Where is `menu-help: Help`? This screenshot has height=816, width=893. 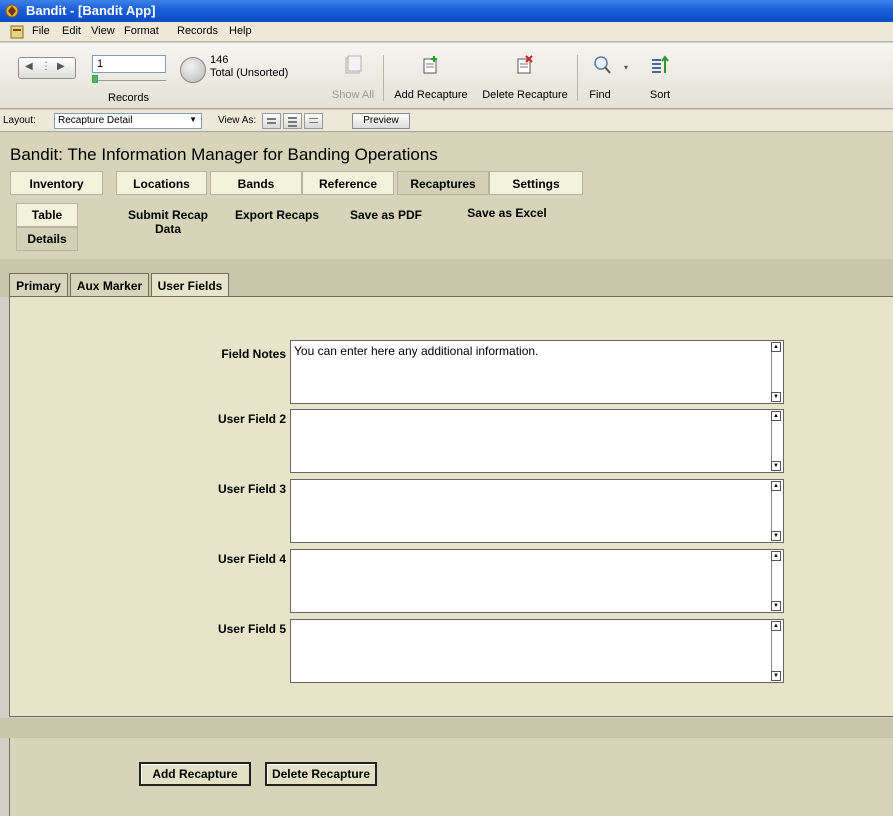 menu-help: Help is located at coordinates (240, 31).